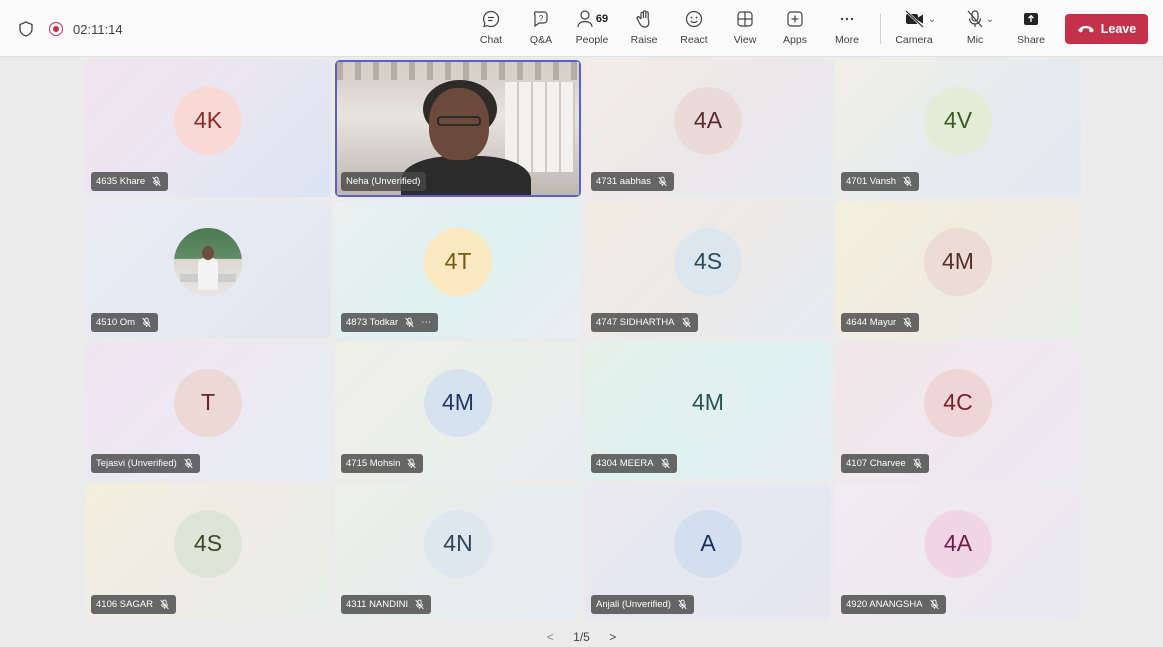 This screenshot has height=647, width=1163. What do you see at coordinates (795, 40) in the screenshot?
I see `apps-label: Apps` at bounding box center [795, 40].